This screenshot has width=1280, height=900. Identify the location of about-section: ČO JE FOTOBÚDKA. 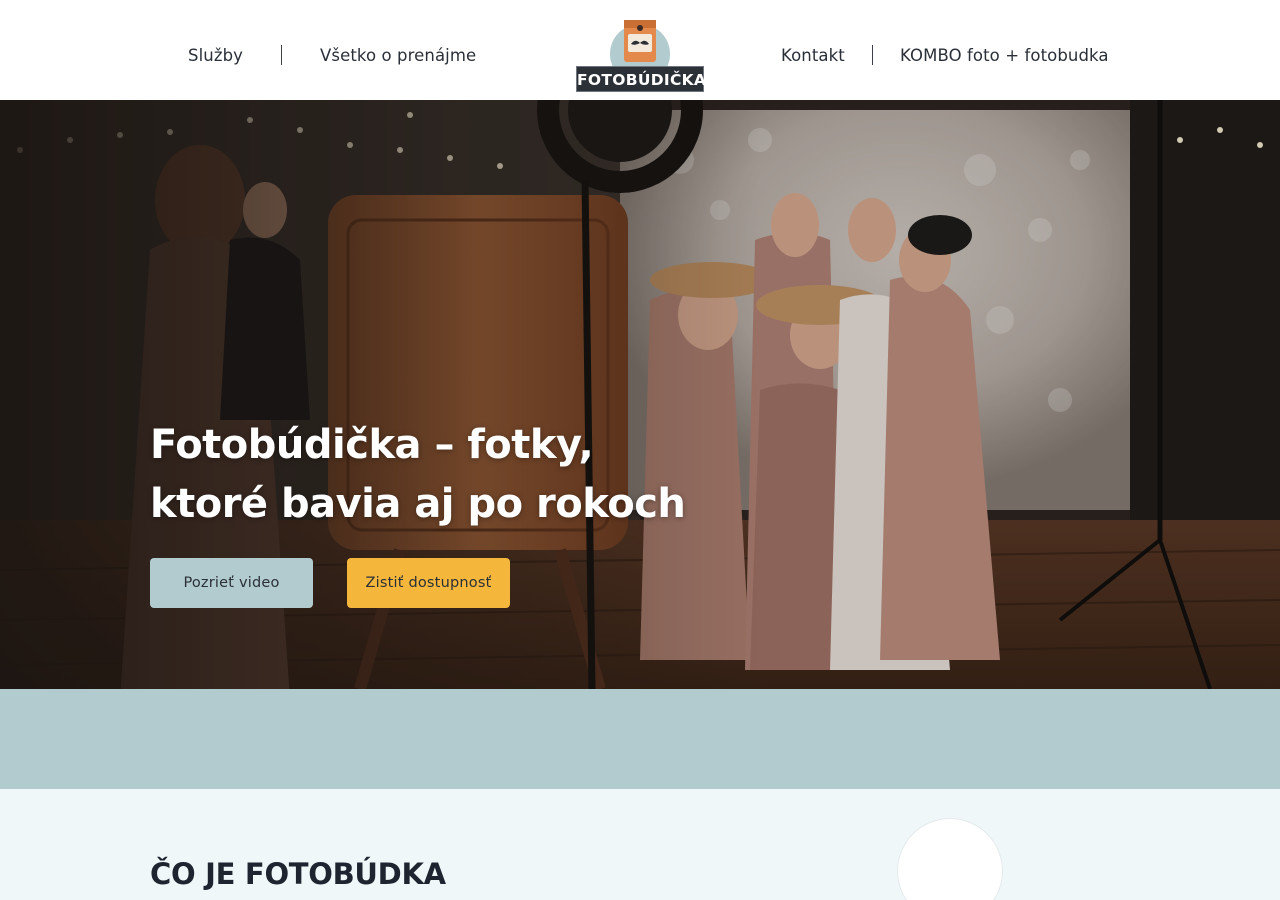
(640, 844).